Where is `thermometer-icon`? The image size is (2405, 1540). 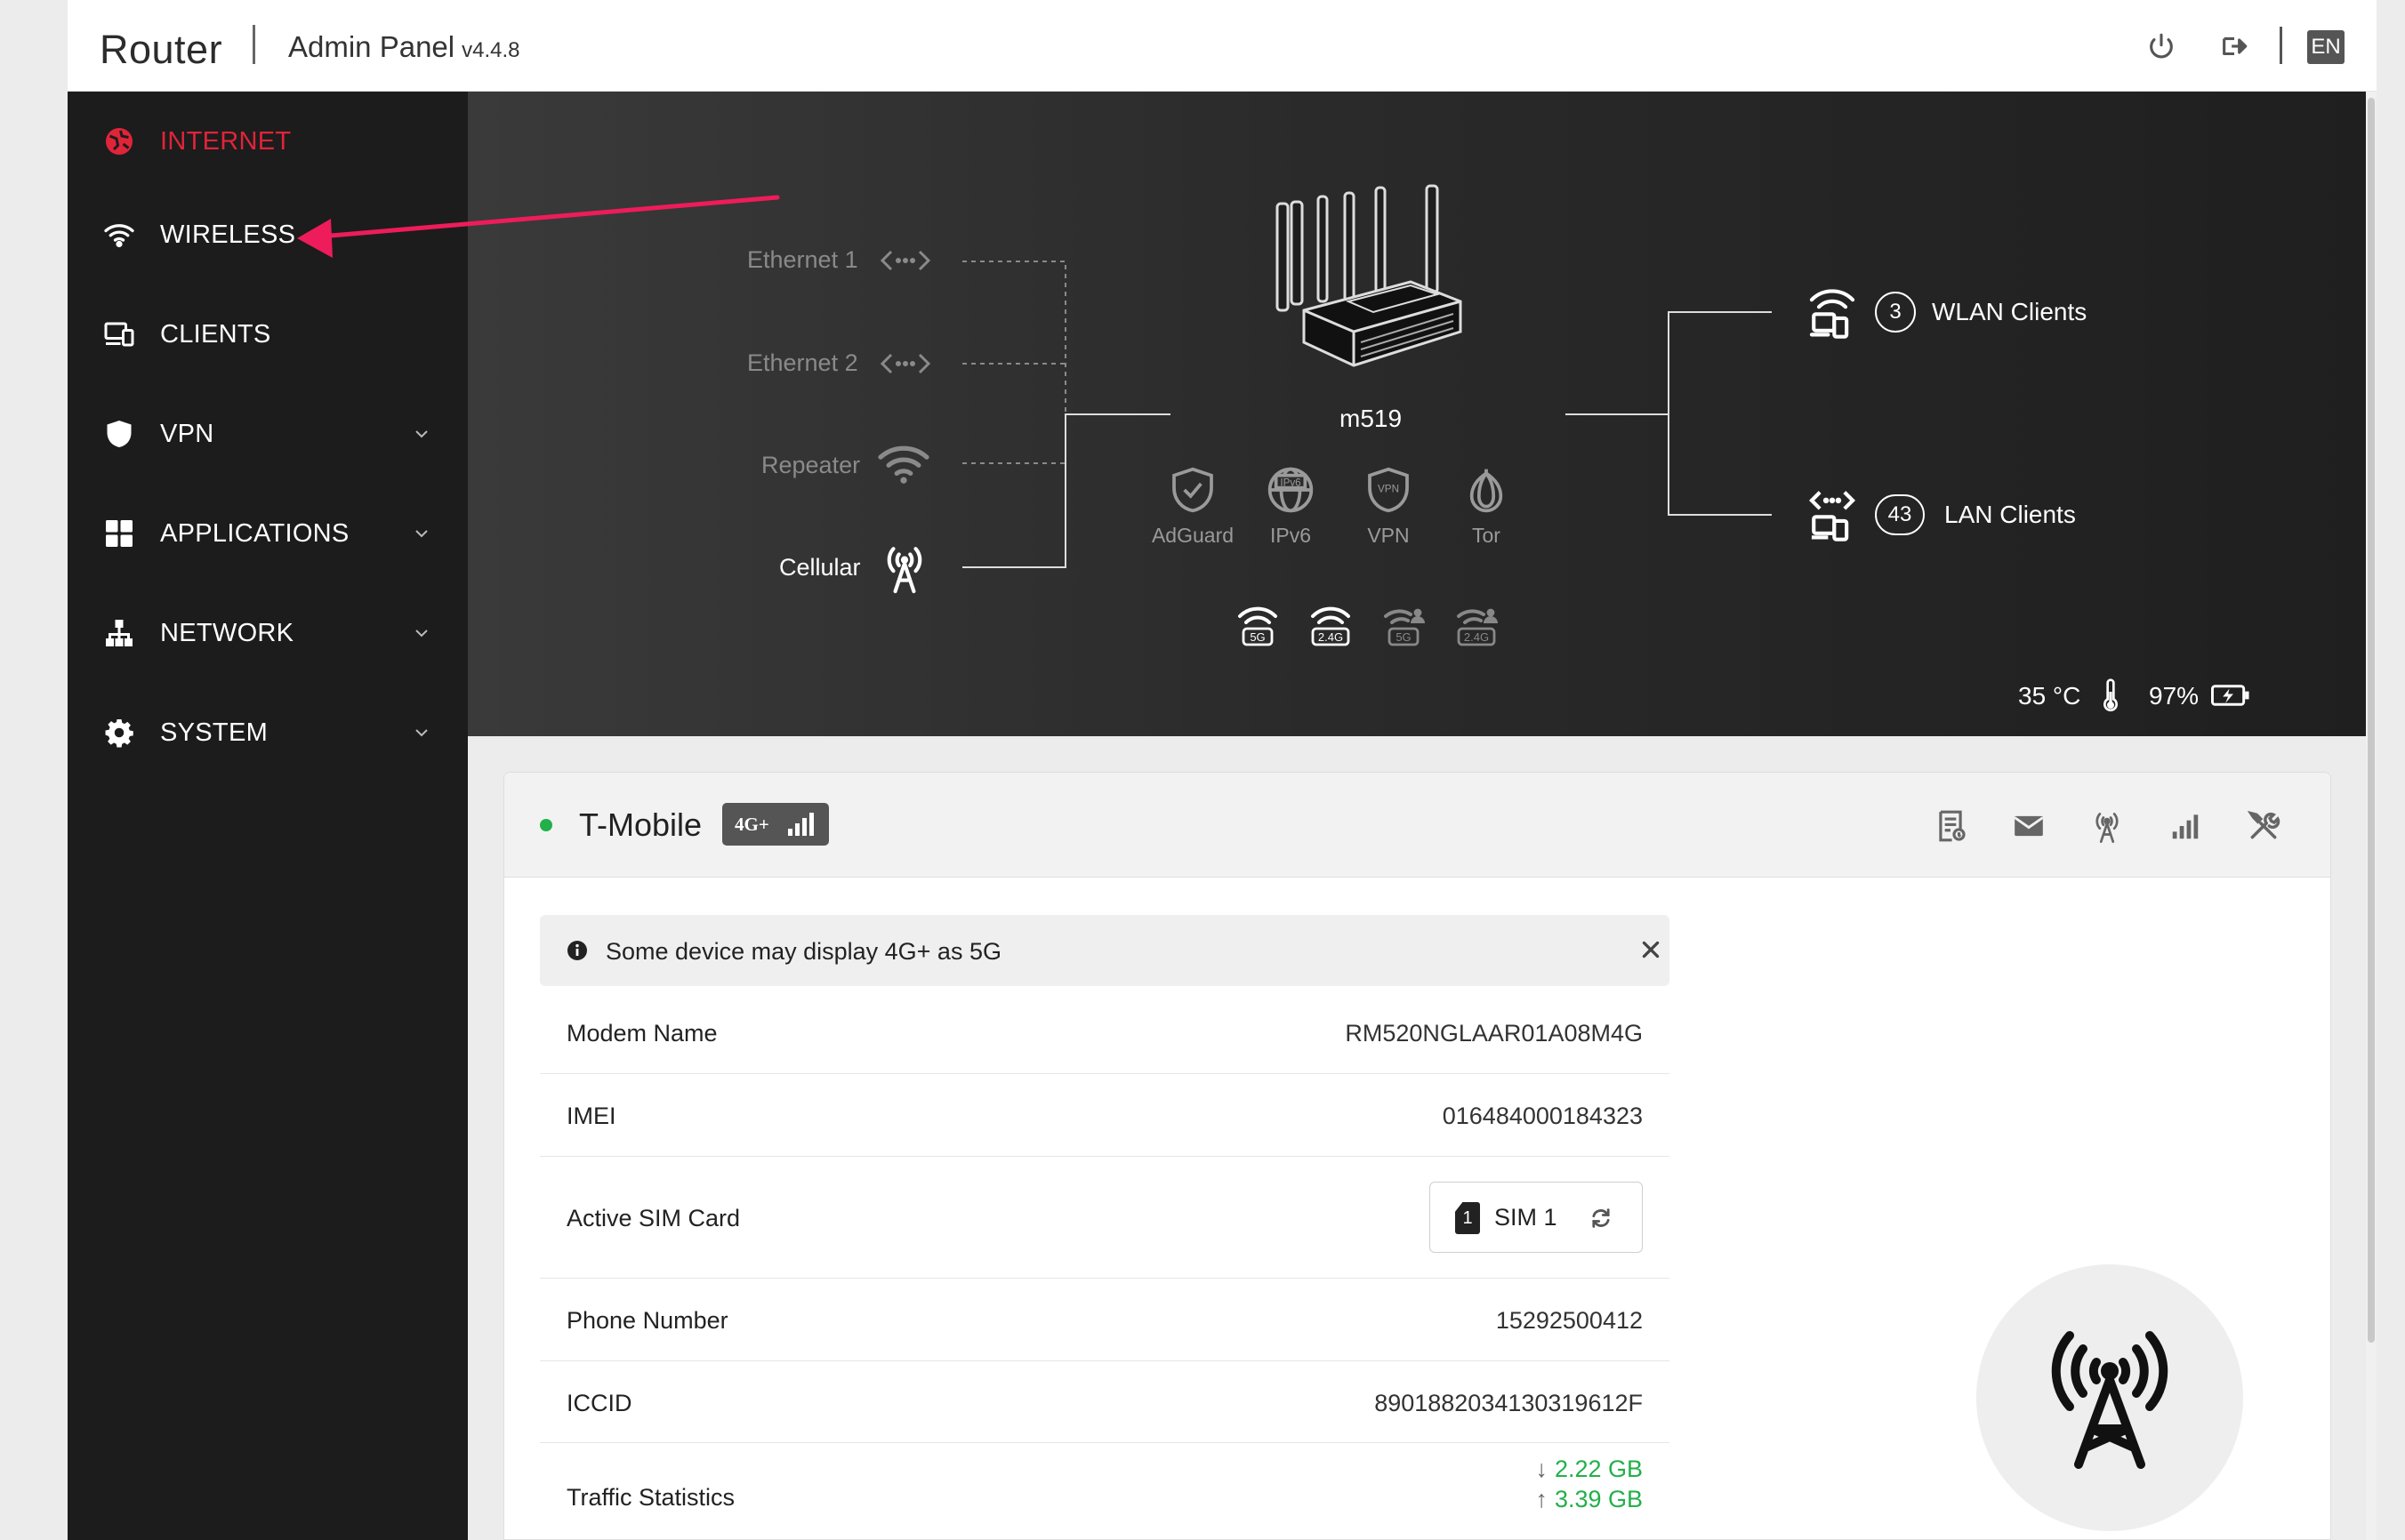 thermometer-icon is located at coordinates (2110, 695).